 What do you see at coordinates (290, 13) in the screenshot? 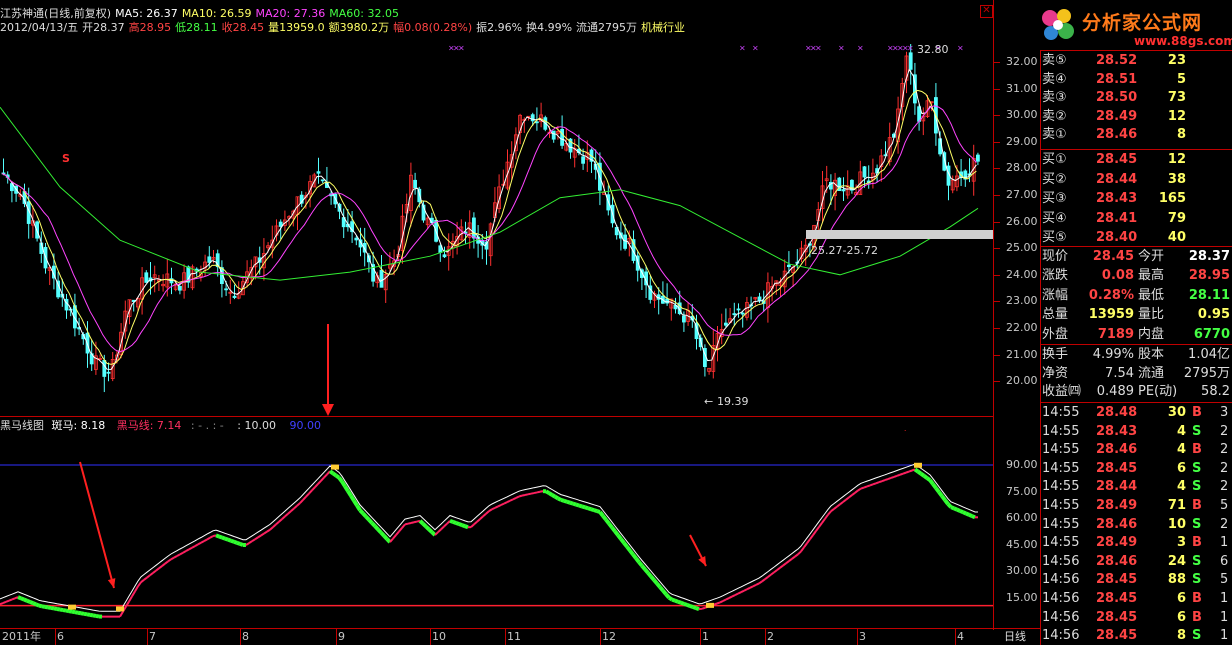
I see `header-field: MA20: 27.36` at bounding box center [290, 13].